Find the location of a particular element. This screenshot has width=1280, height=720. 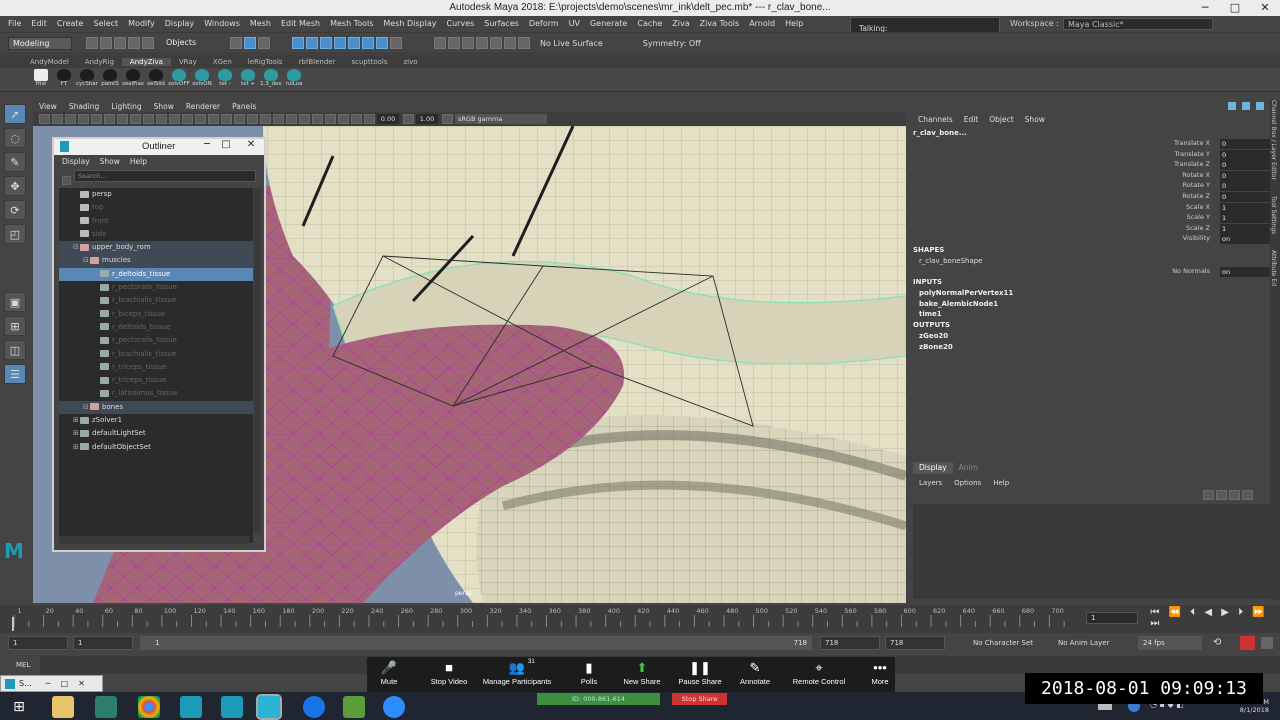

outliner-item: ⊞ zSolver1 is located at coordinates (156, 420).